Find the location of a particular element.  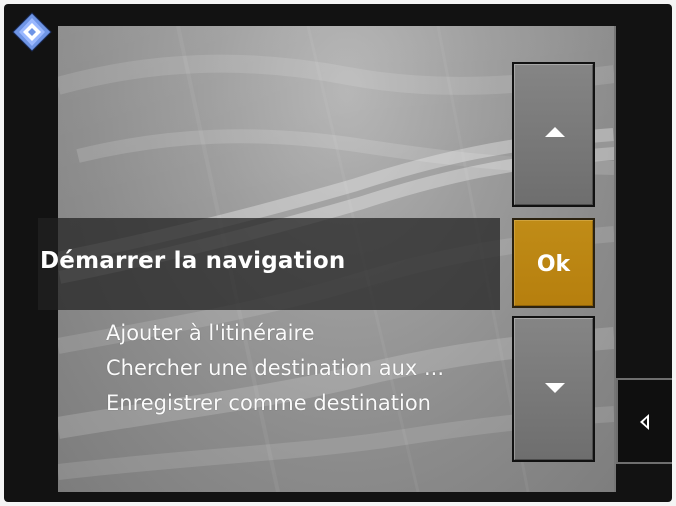

scroll-down-button is located at coordinates (553, 389).